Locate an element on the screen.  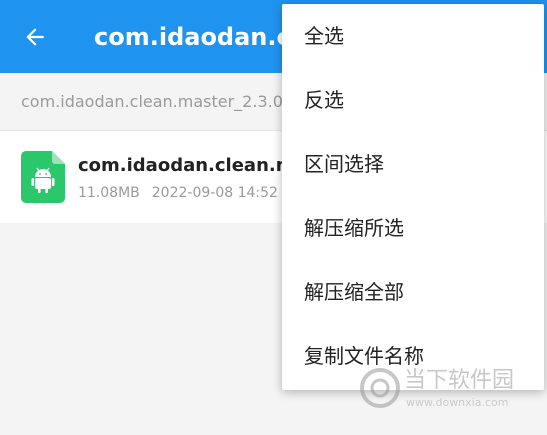
file-name: com.idaodan.clean.master_2.3.0.apk is located at coordinates (188, 165).